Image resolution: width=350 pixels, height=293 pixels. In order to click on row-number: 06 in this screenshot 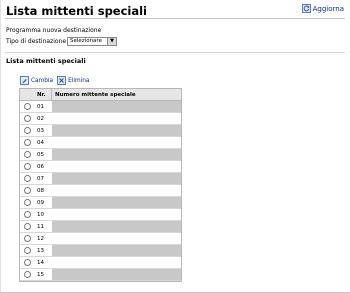, I will do `click(40, 166)`.